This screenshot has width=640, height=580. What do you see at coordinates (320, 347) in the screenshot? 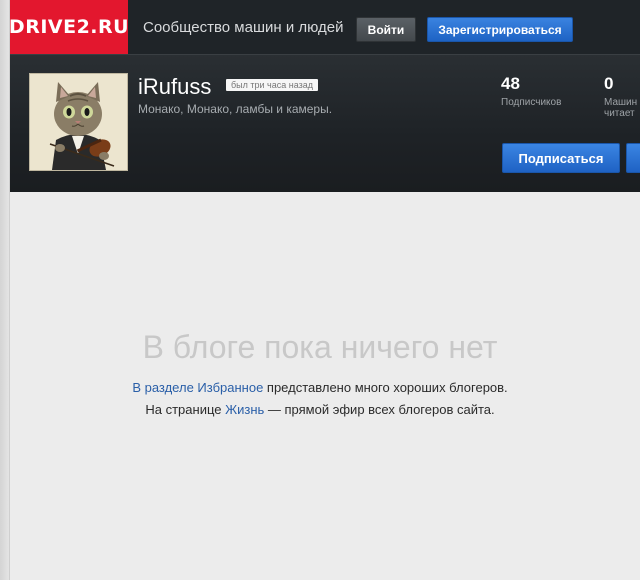
I see `empty-blog-title: В блоге пока ничего нет` at bounding box center [320, 347].